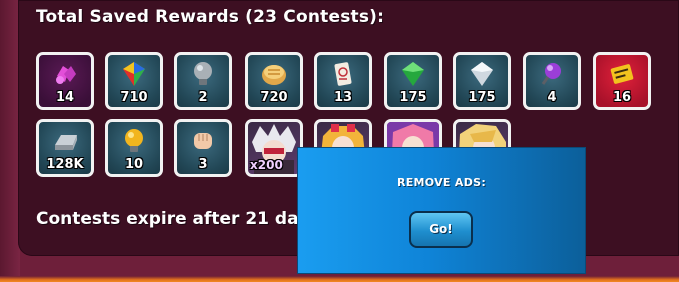 The width and height of the screenshot is (679, 282). What do you see at coordinates (413, 74) in the screenshot?
I see `green-gem-icon` at bounding box center [413, 74].